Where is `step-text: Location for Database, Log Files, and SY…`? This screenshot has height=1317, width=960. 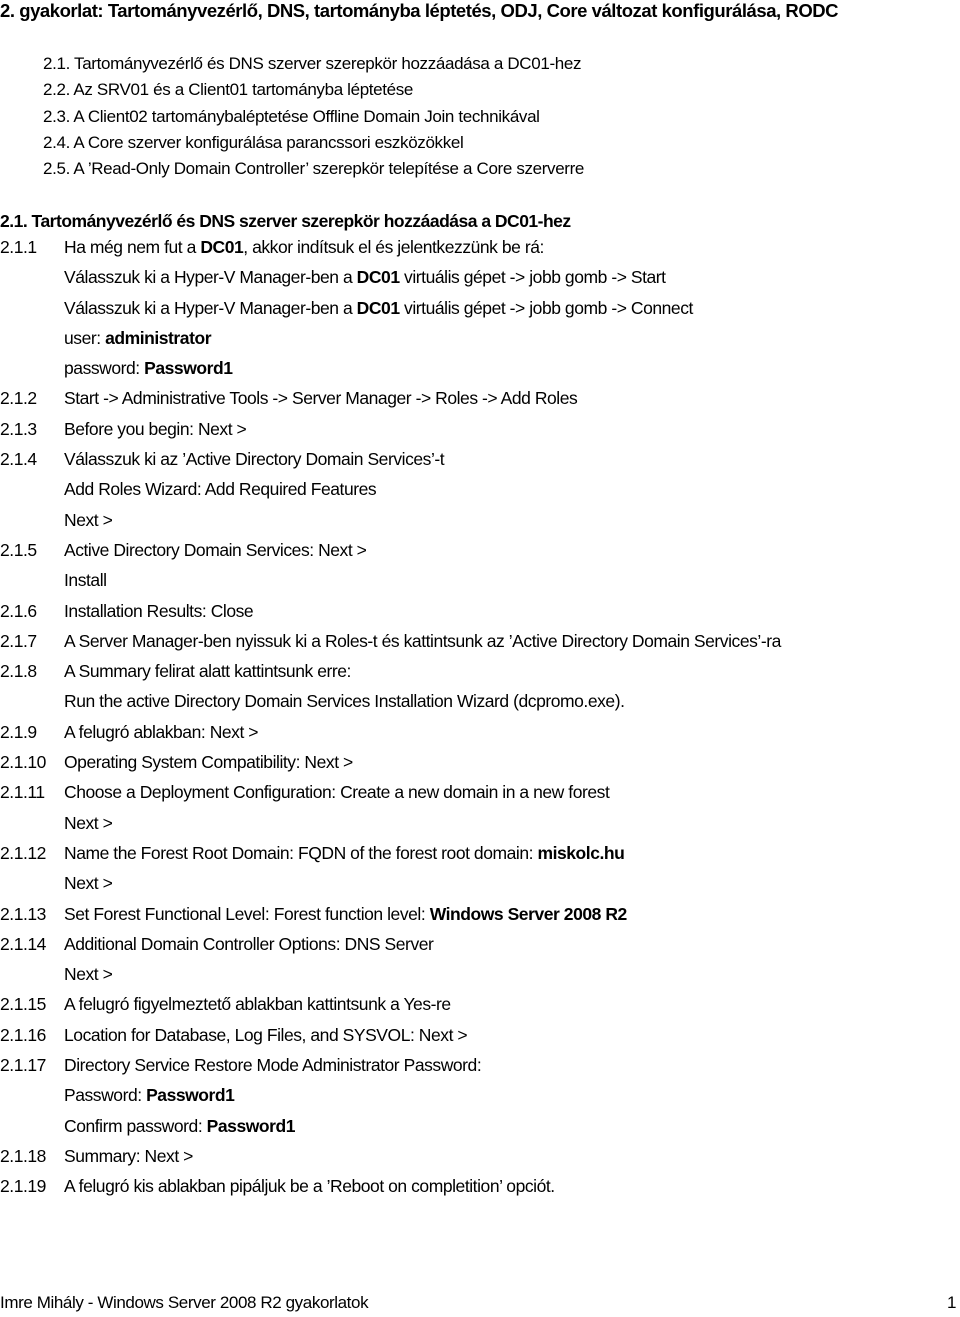 step-text: Location for Database, Log Files, and SY… is located at coordinates (266, 1035).